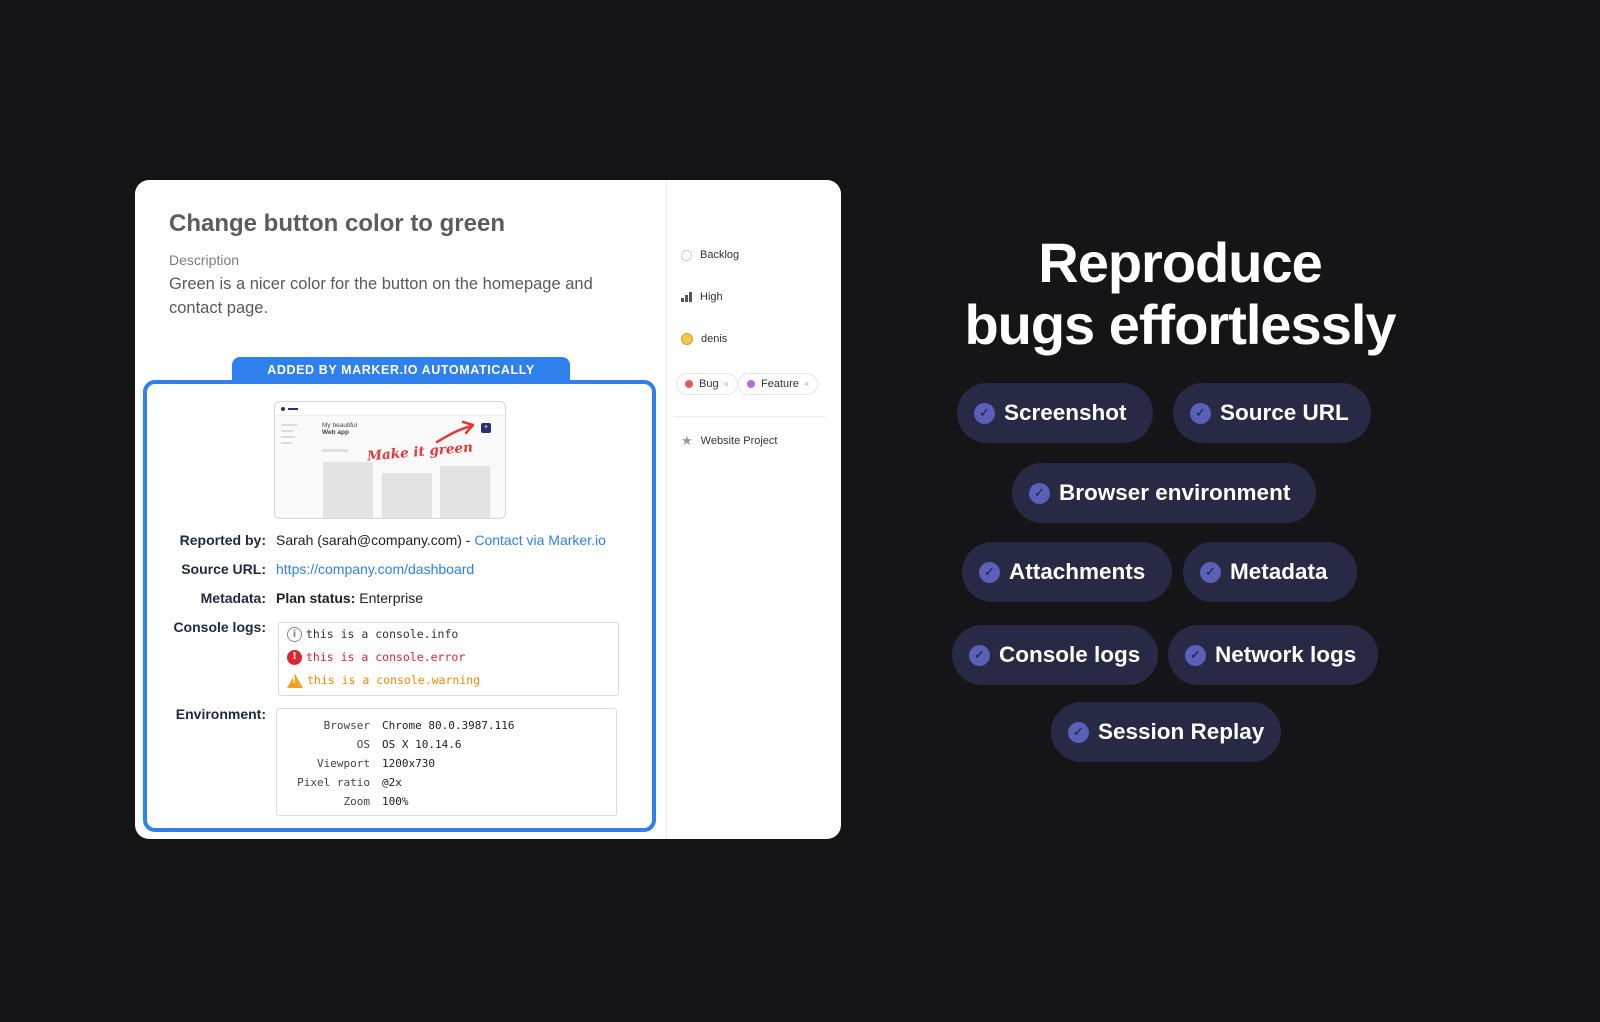  I want to click on console-log-text: this is a console.error, so click(386, 657).